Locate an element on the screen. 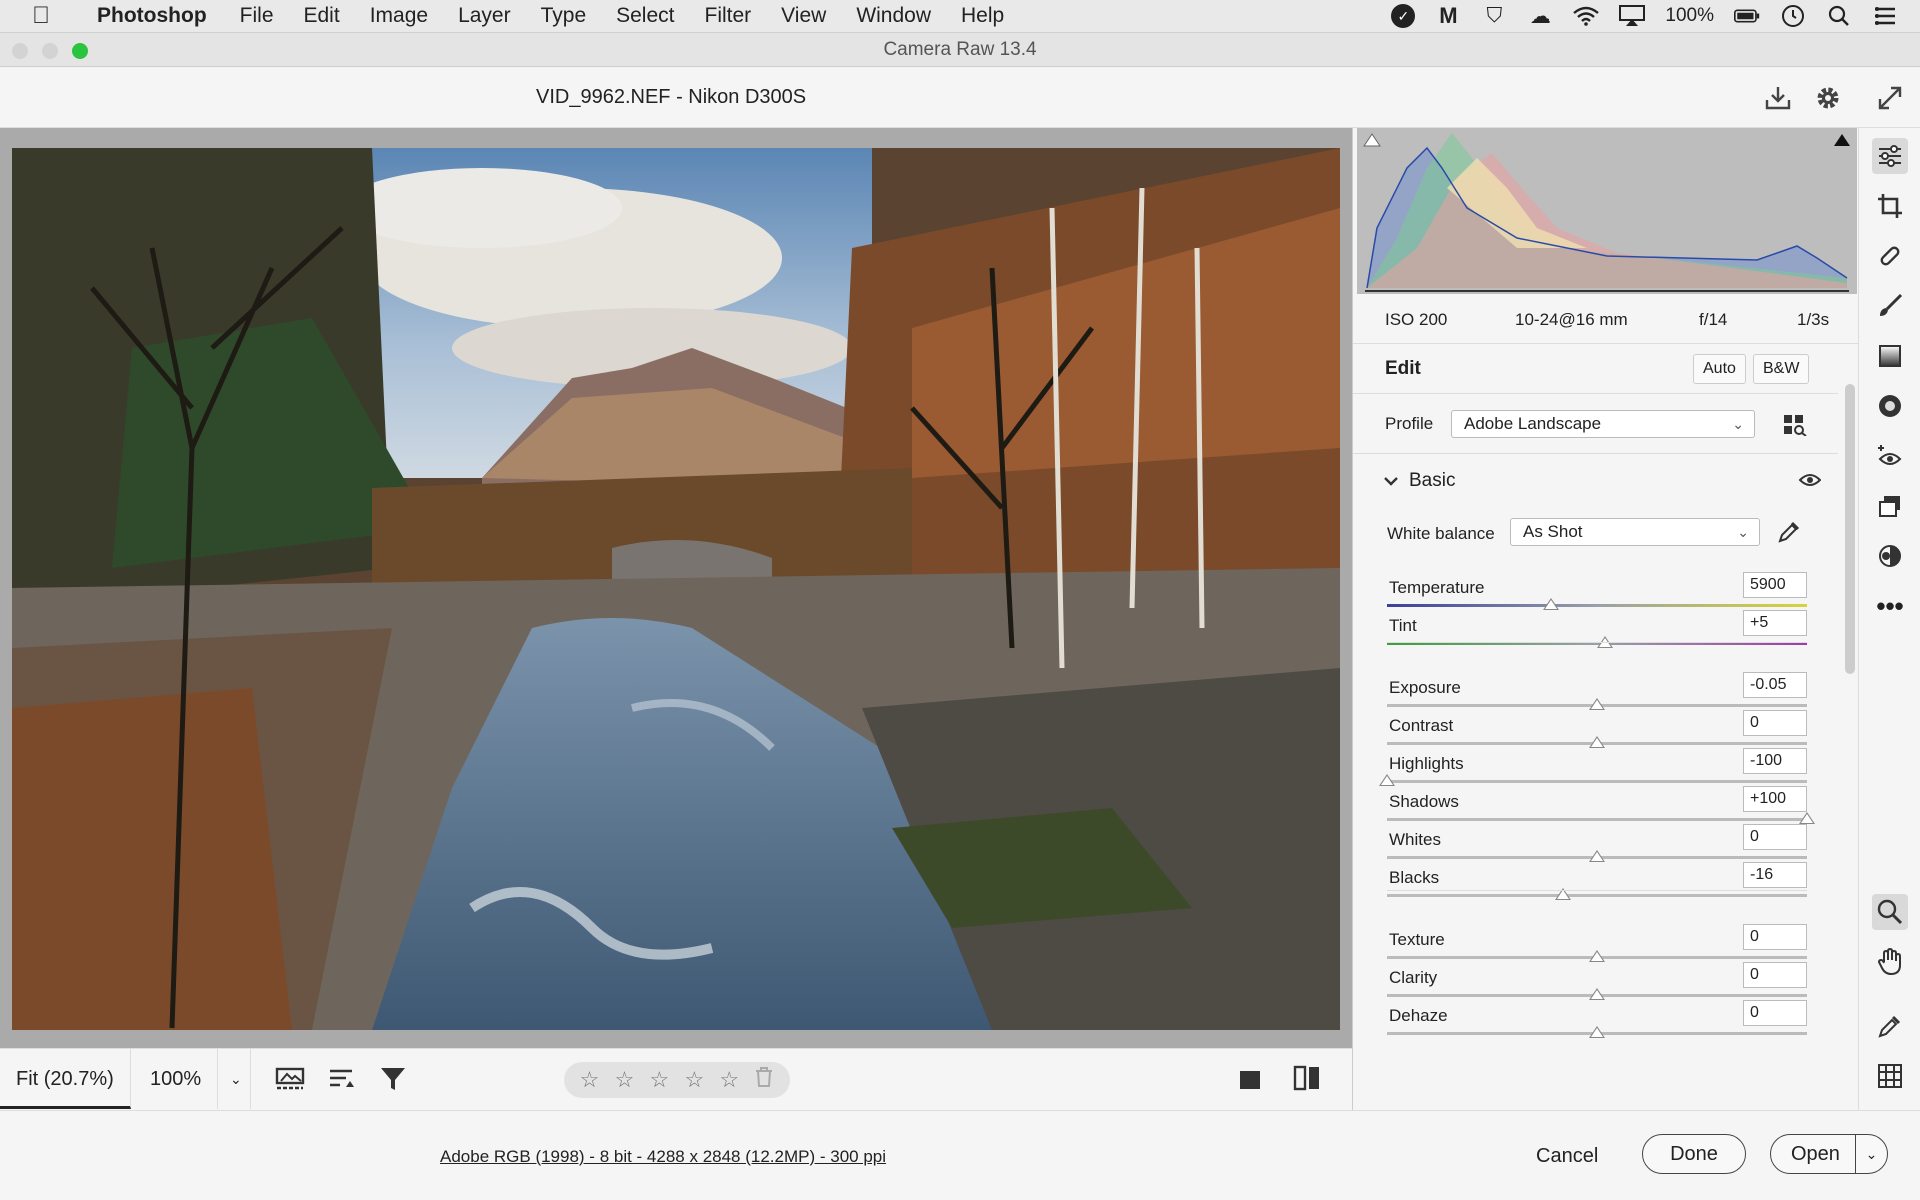  checkmark-status-icon: ✓ is located at coordinates (1403, 16).